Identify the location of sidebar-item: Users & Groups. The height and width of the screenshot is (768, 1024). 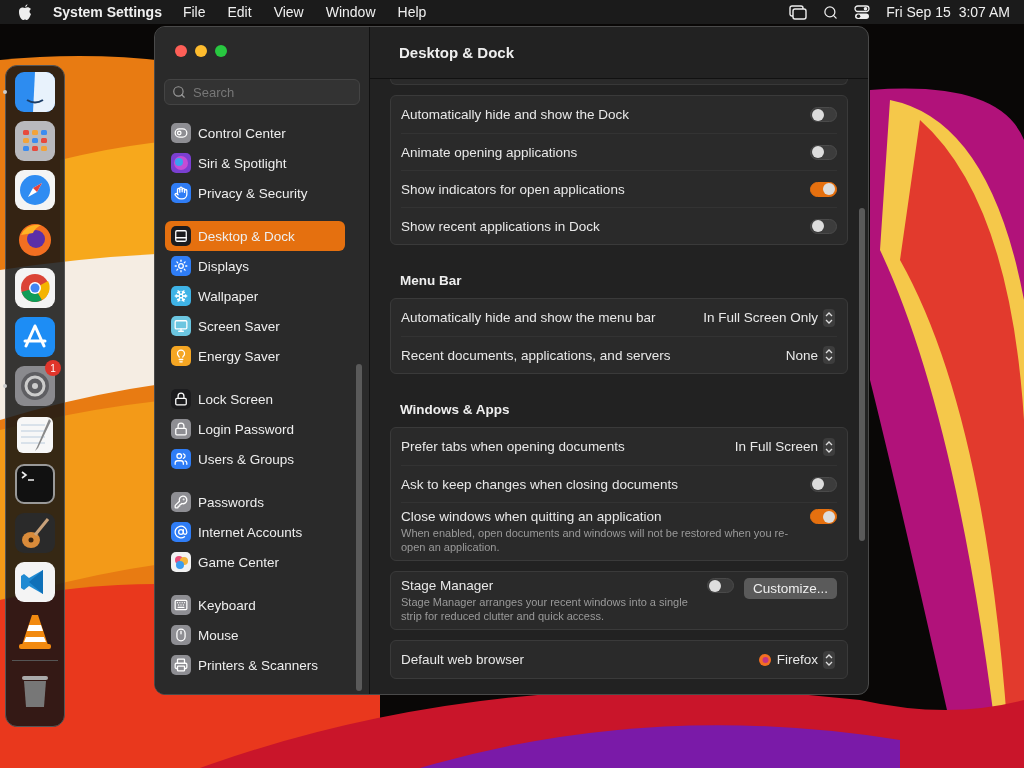
(255, 459).